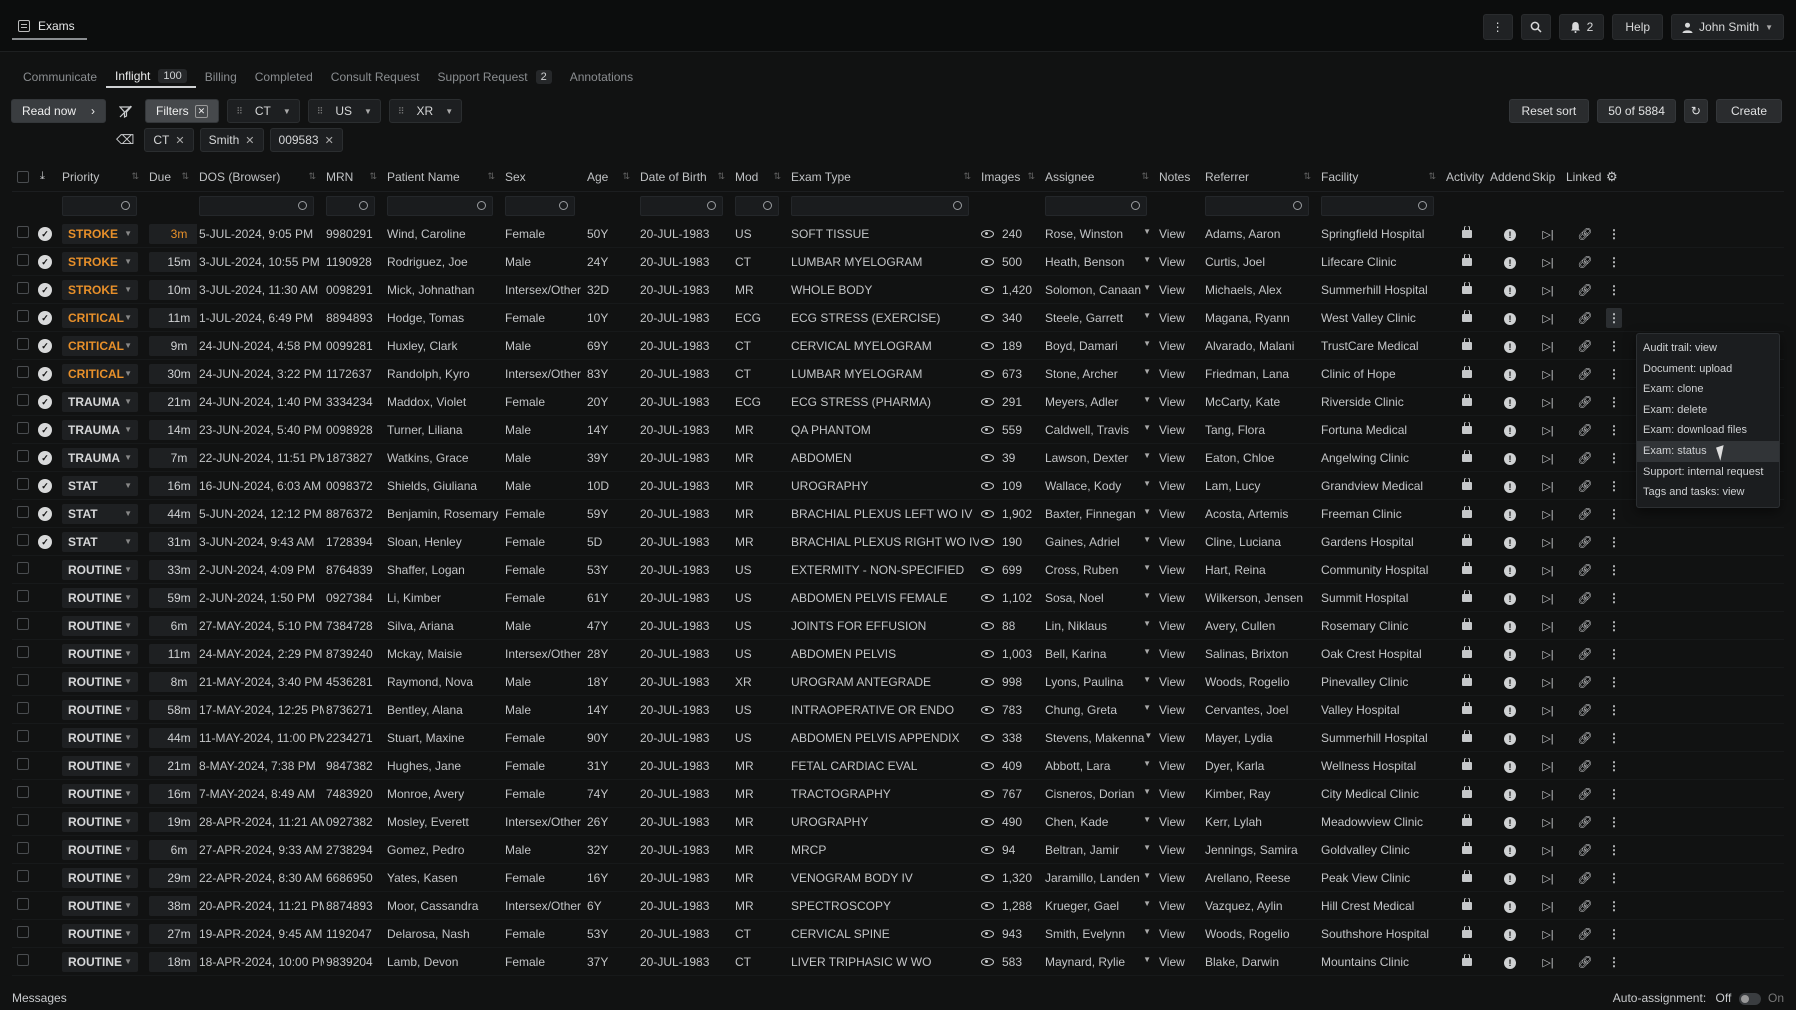  What do you see at coordinates (23, 176) in the screenshot?
I see `select-all-checkbox` at bounding box center [23, 176].